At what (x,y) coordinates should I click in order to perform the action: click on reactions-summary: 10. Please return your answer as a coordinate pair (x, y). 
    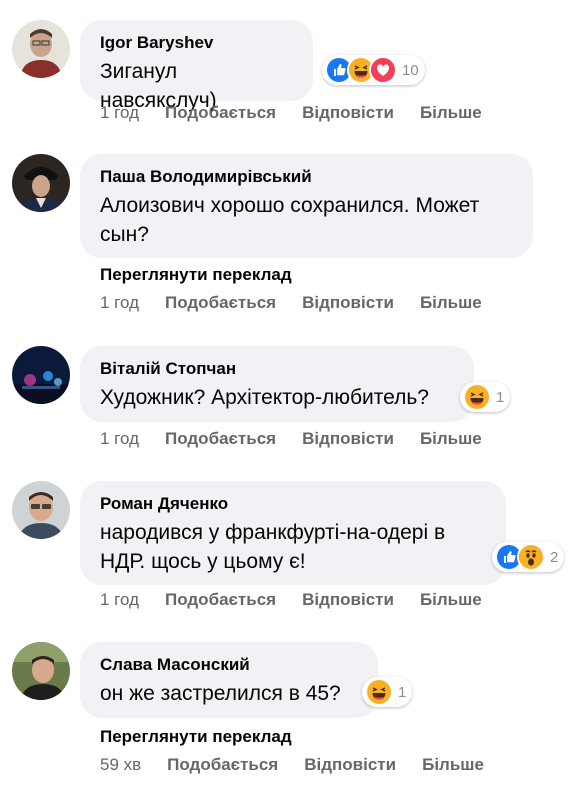
    Looking at the image, I should click on (373, 70).